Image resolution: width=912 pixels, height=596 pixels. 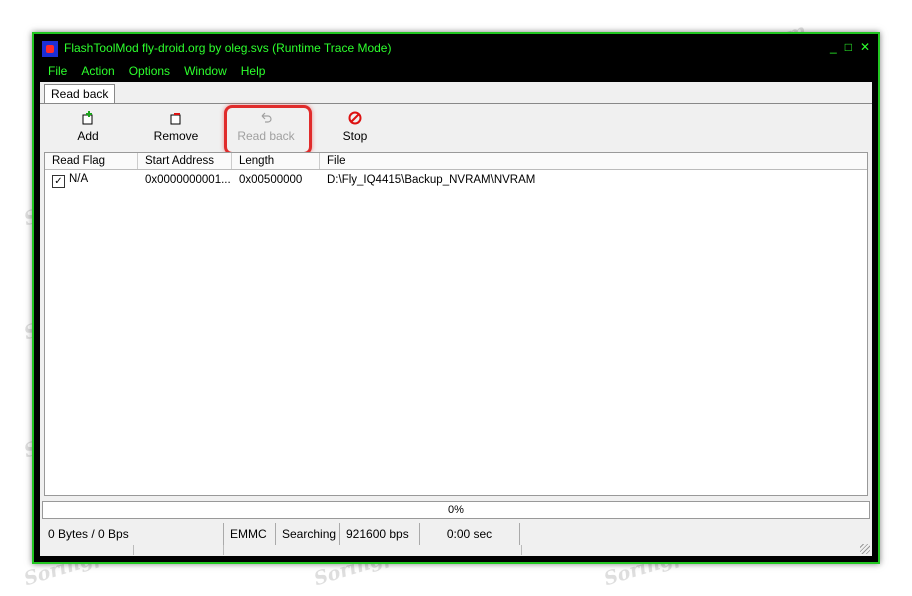 What do you see at coordinates (185, 161) in the screenshot?
I see `column-start-address: Start Address` at bounding box center [185, 161].